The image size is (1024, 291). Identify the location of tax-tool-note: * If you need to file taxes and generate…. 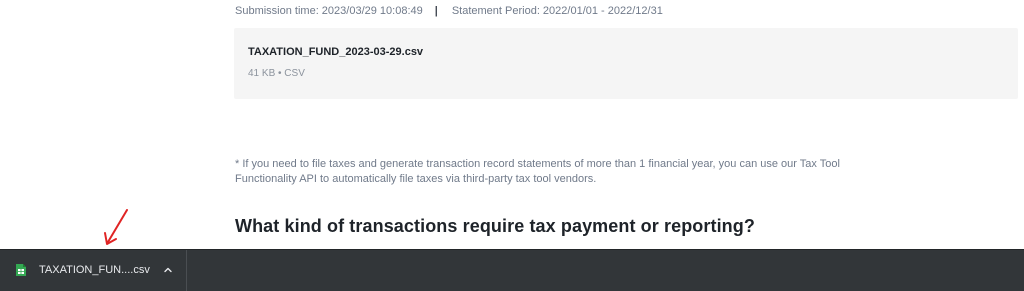
(537, 171).